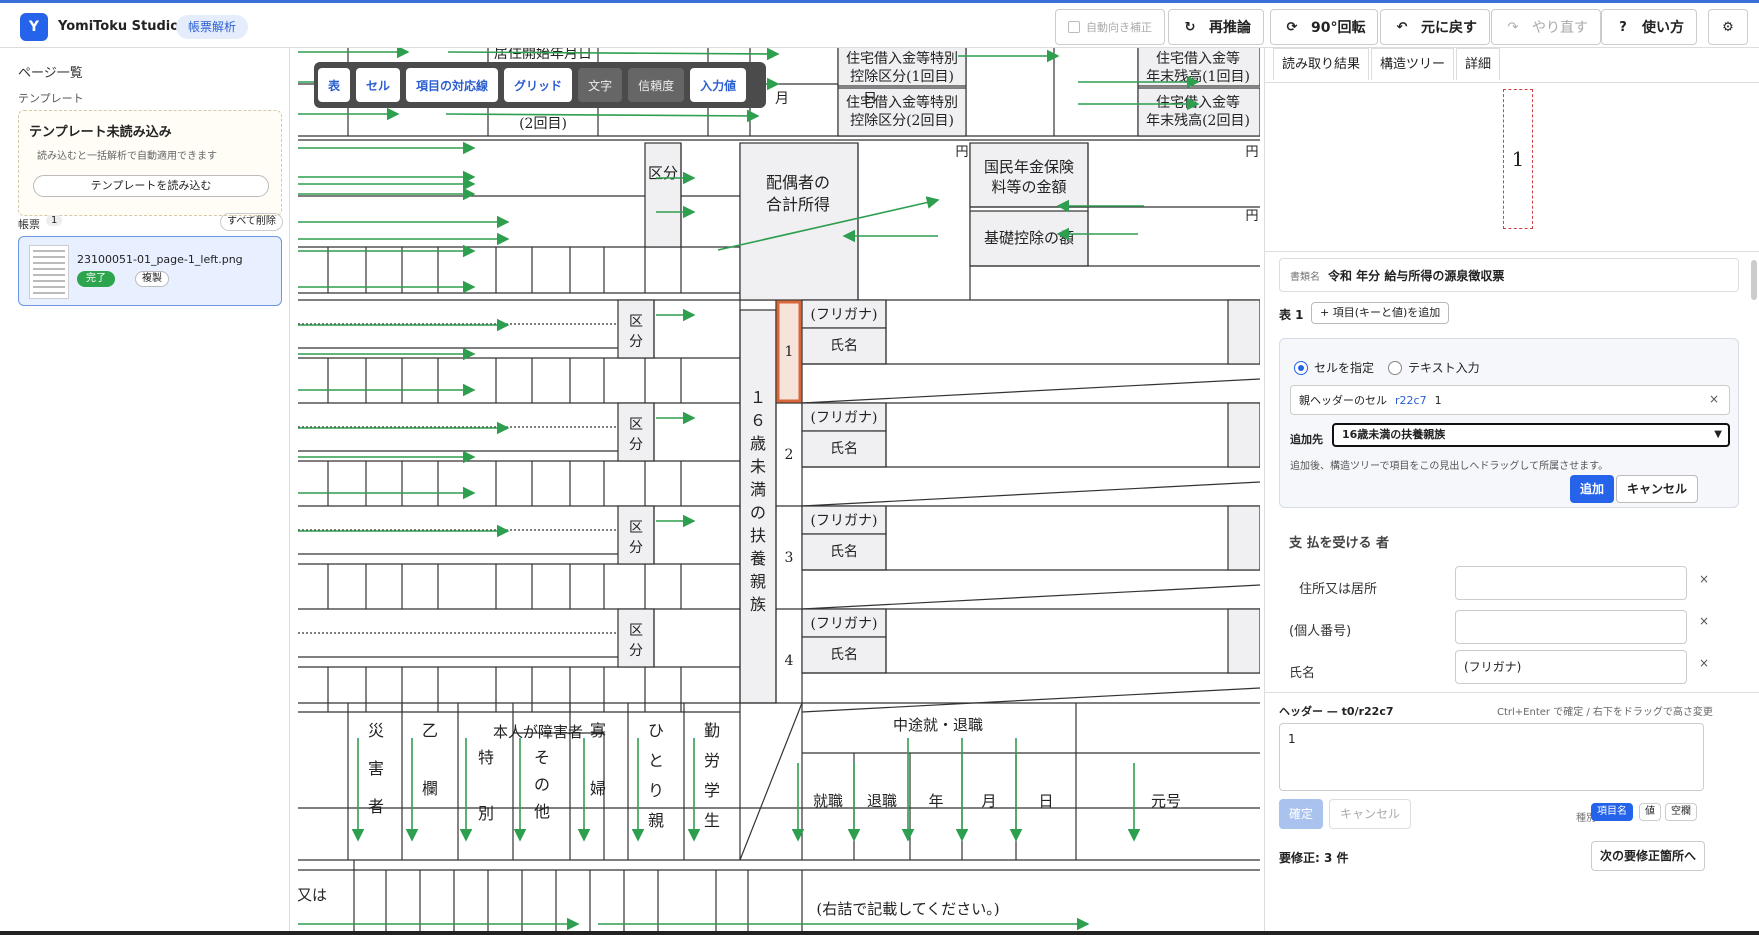 This screenshot has height=935, width=1759. I want to click on document-name-value: 令和 年分 給与所得の源泉徴収票, so click(1416, 275).